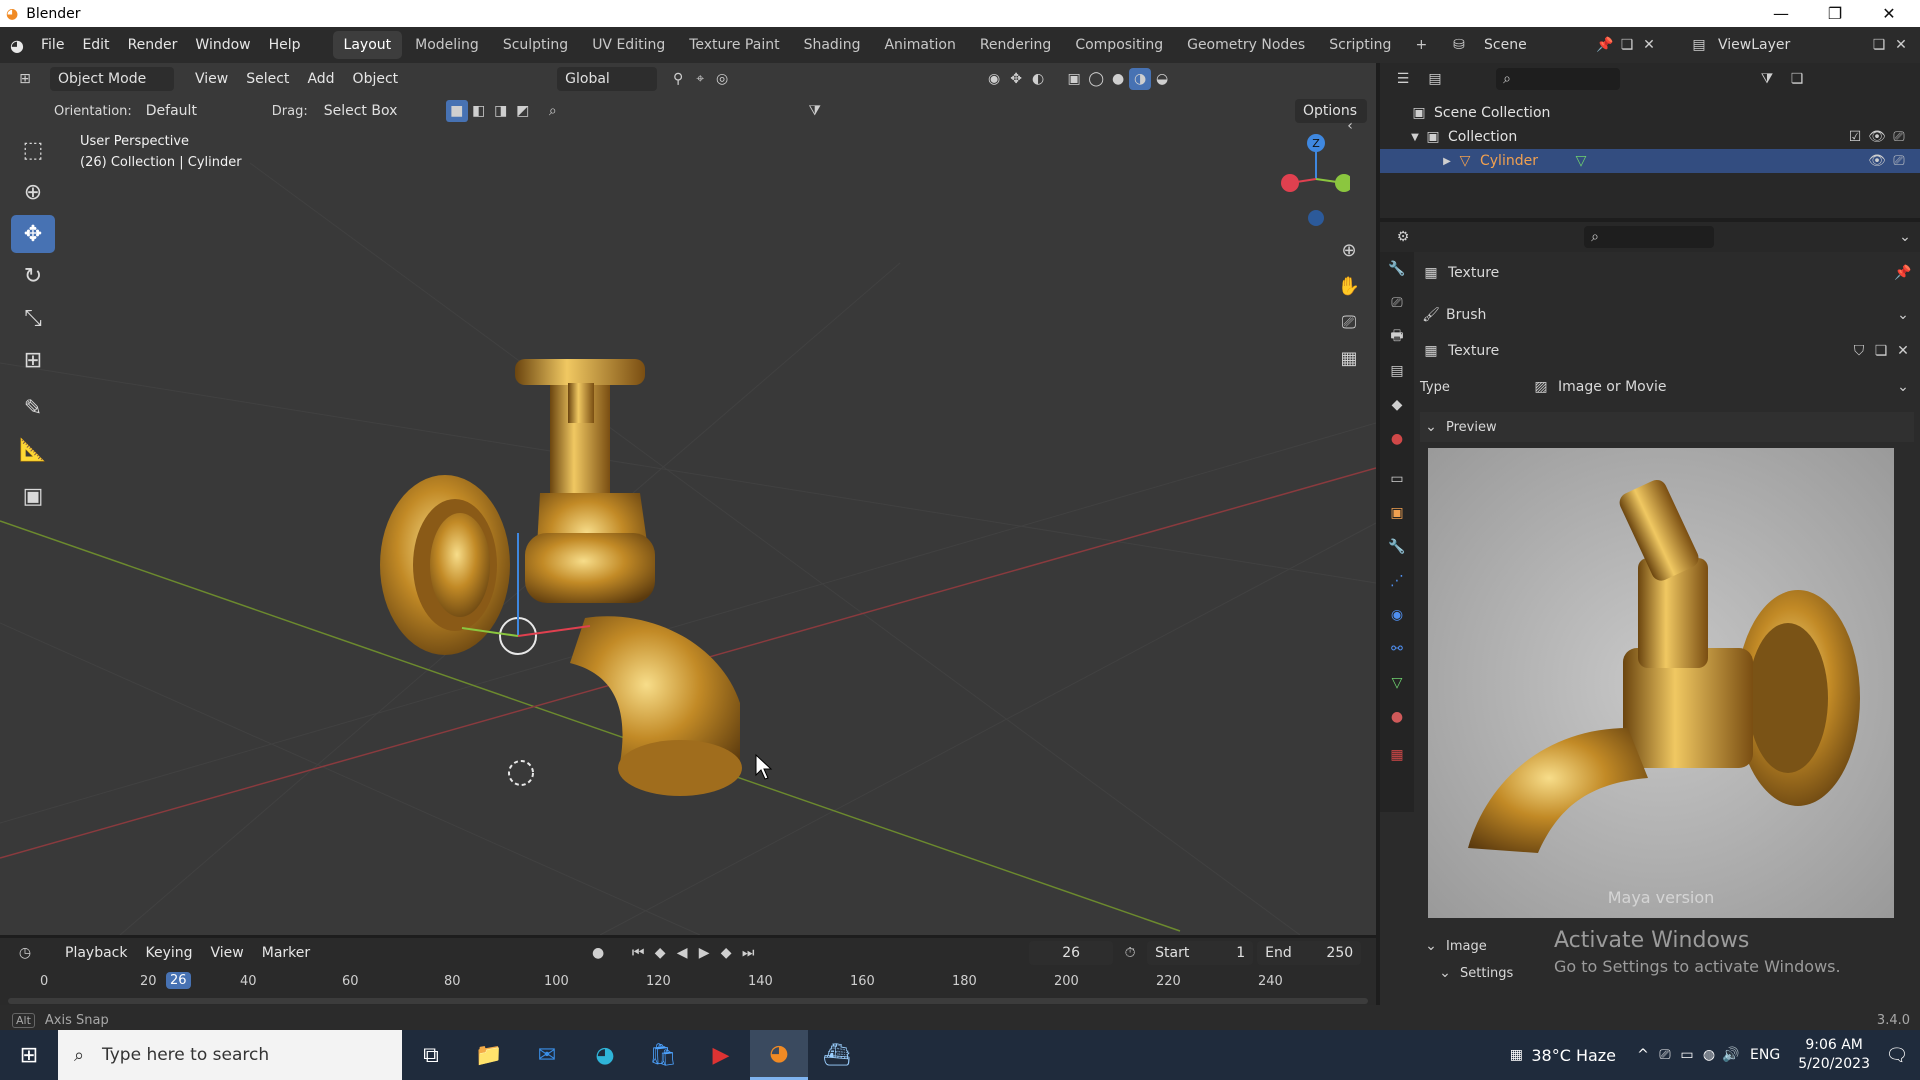  Describe the element at coordinates (112, 79) in the screenshot. I see `mode-dropdown: Object Mode` at that location.